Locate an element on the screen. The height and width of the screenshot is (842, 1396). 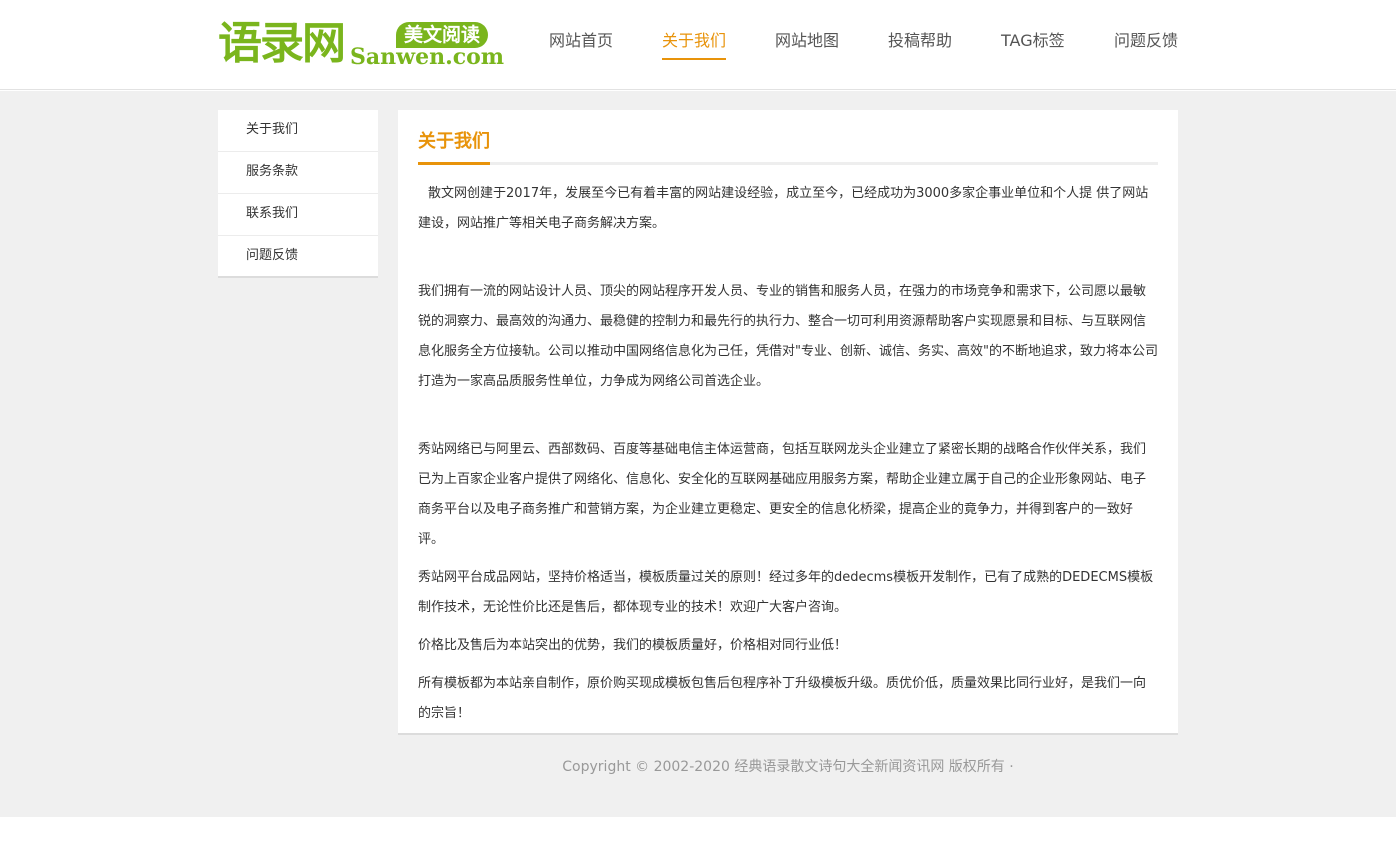
title-underline is located at coordinates (454, 163).